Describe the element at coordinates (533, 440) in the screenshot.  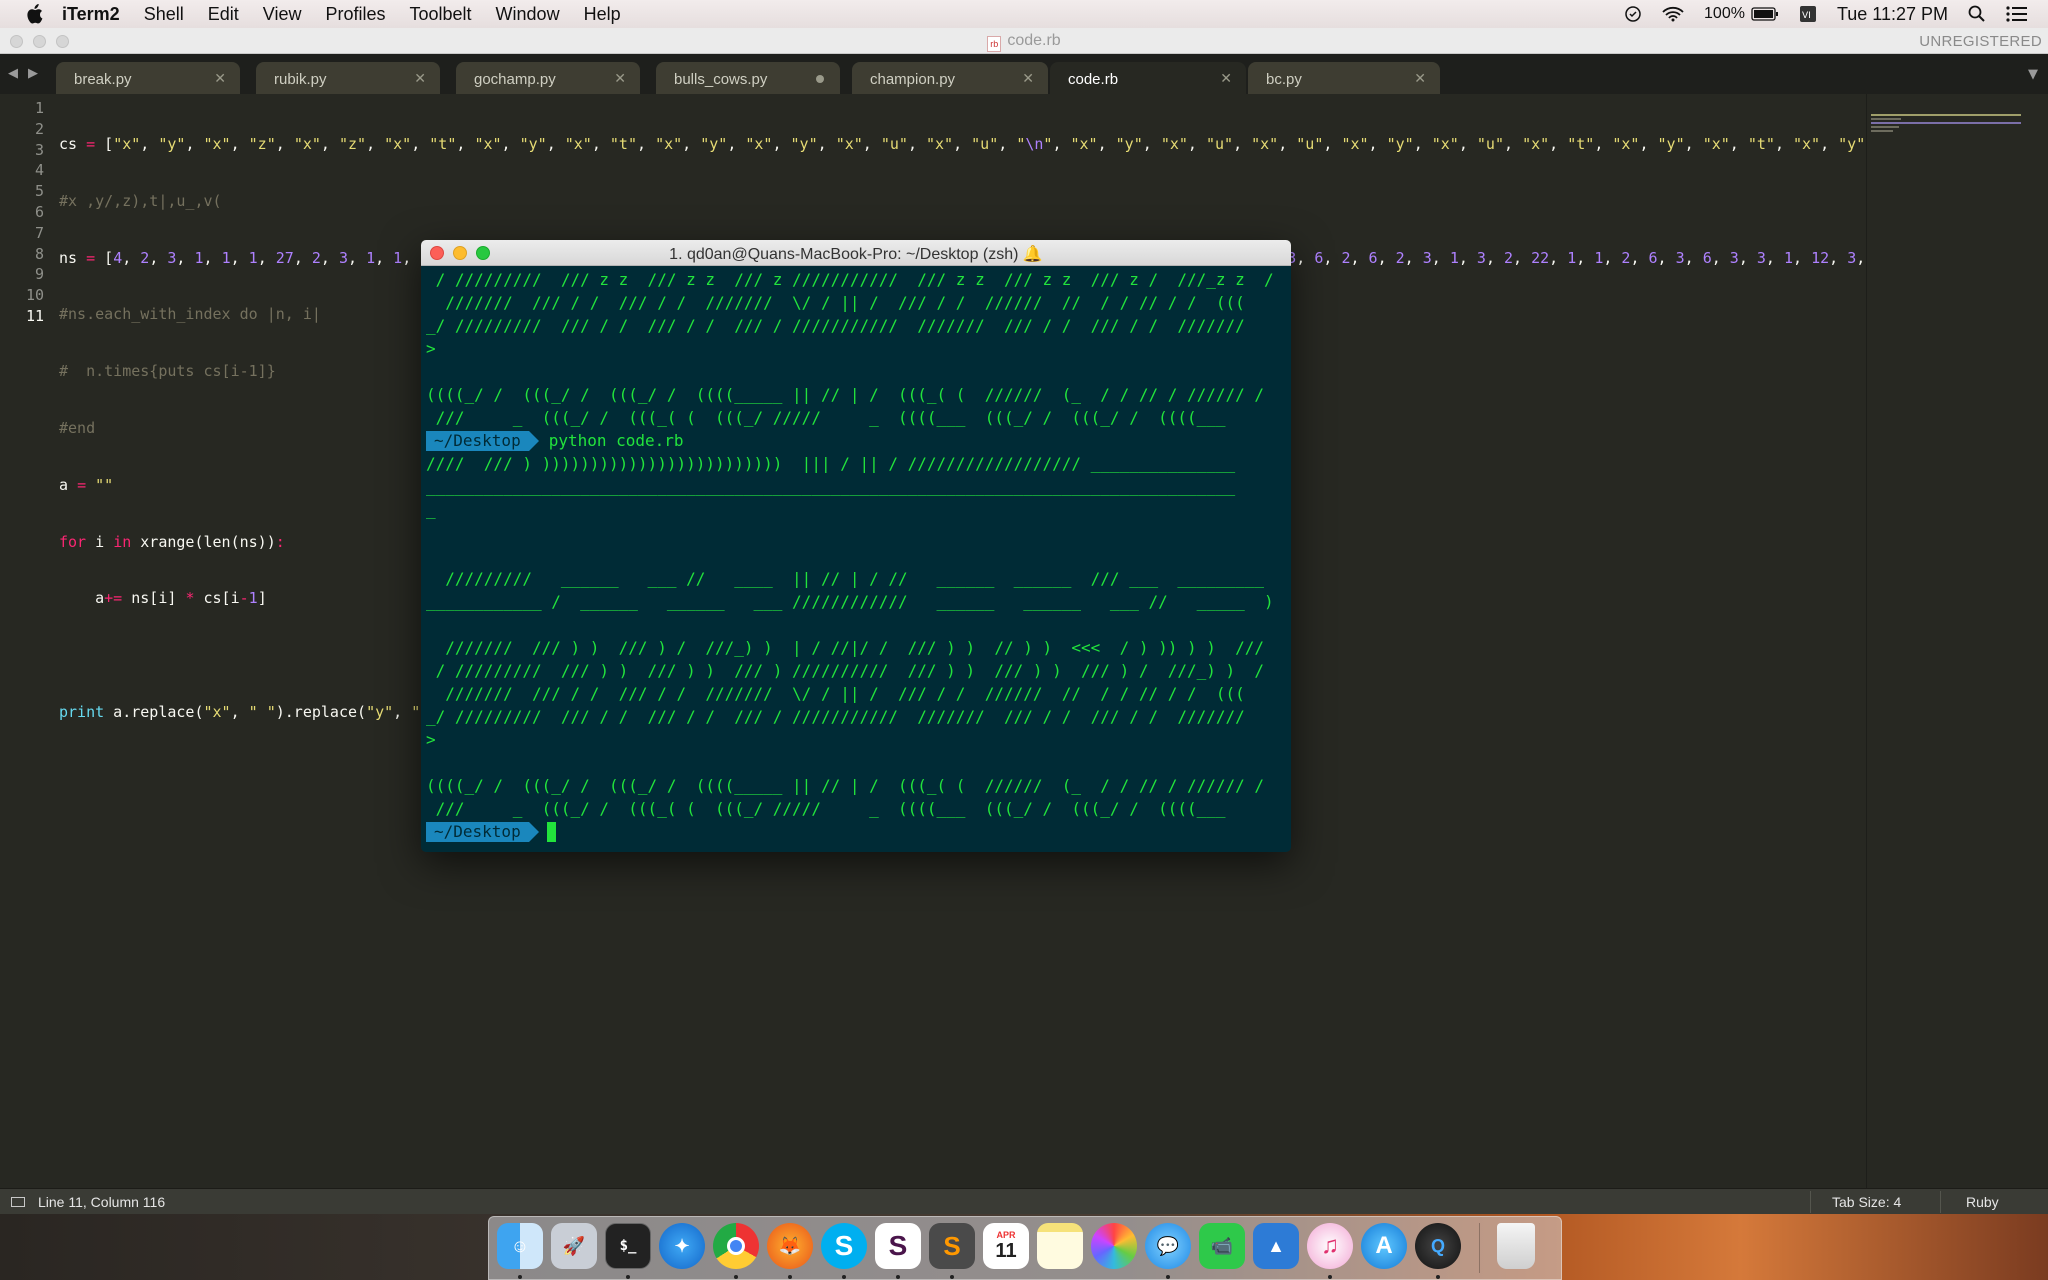
I see `prompt-arrow-icon` at that location.